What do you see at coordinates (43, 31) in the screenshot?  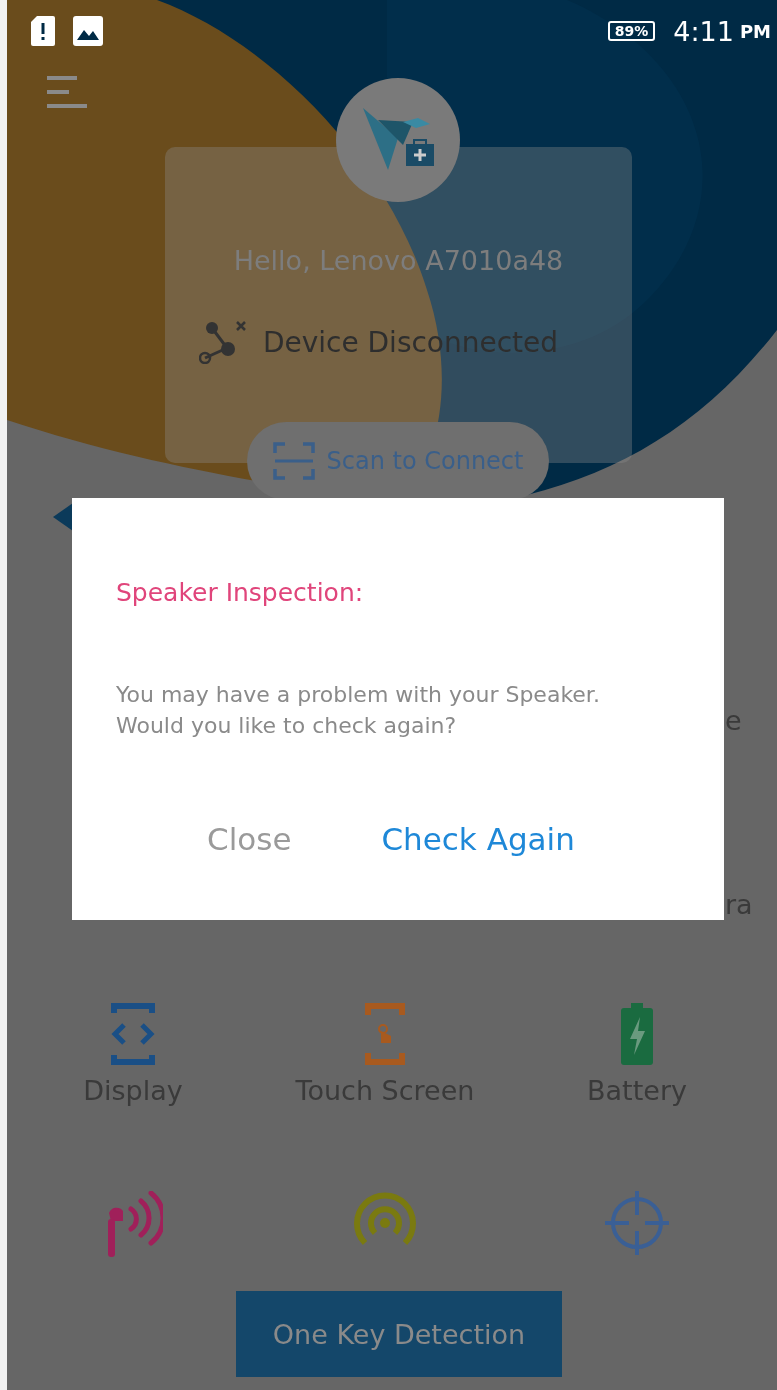 I see `sd-card-alert-icon` at bounding box center [43, 31].